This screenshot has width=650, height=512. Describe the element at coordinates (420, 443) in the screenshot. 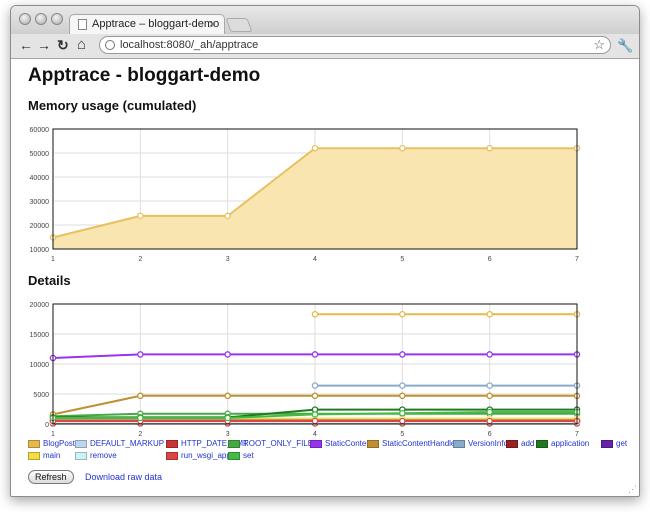

I see `legend-label: StaticContentHandler` at that location.